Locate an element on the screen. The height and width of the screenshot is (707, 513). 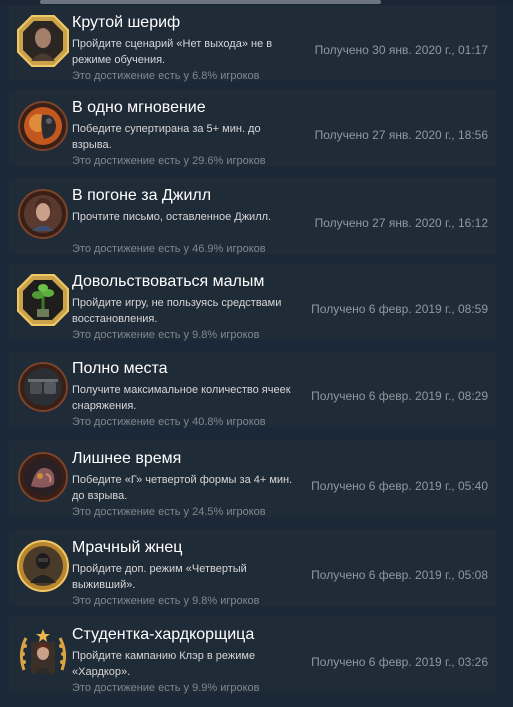
claire-portrait-icon is located at coordinates (43, 653).